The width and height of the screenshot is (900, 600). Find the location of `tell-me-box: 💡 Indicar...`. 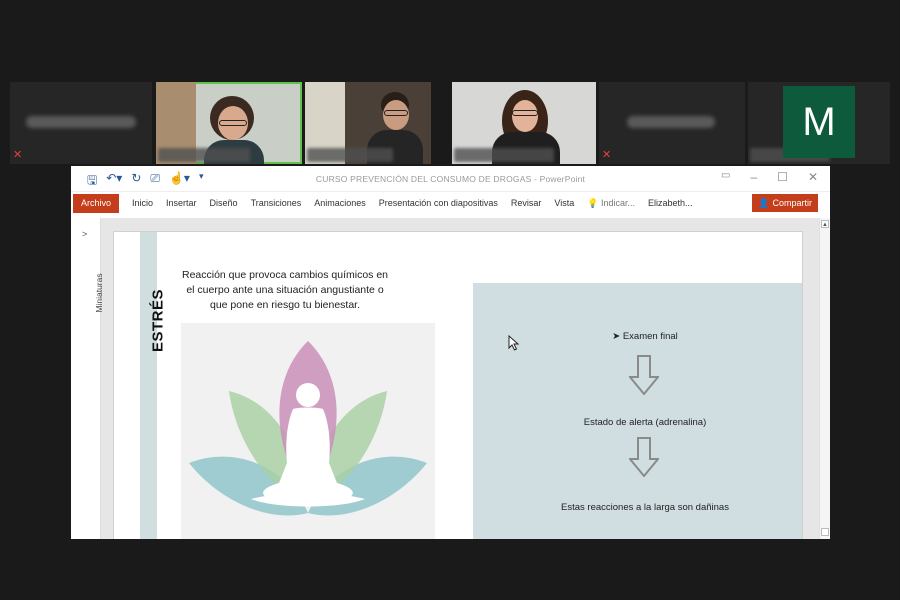

tell-me-box: 💡 Indicar... is located at coordinates (611, 203).